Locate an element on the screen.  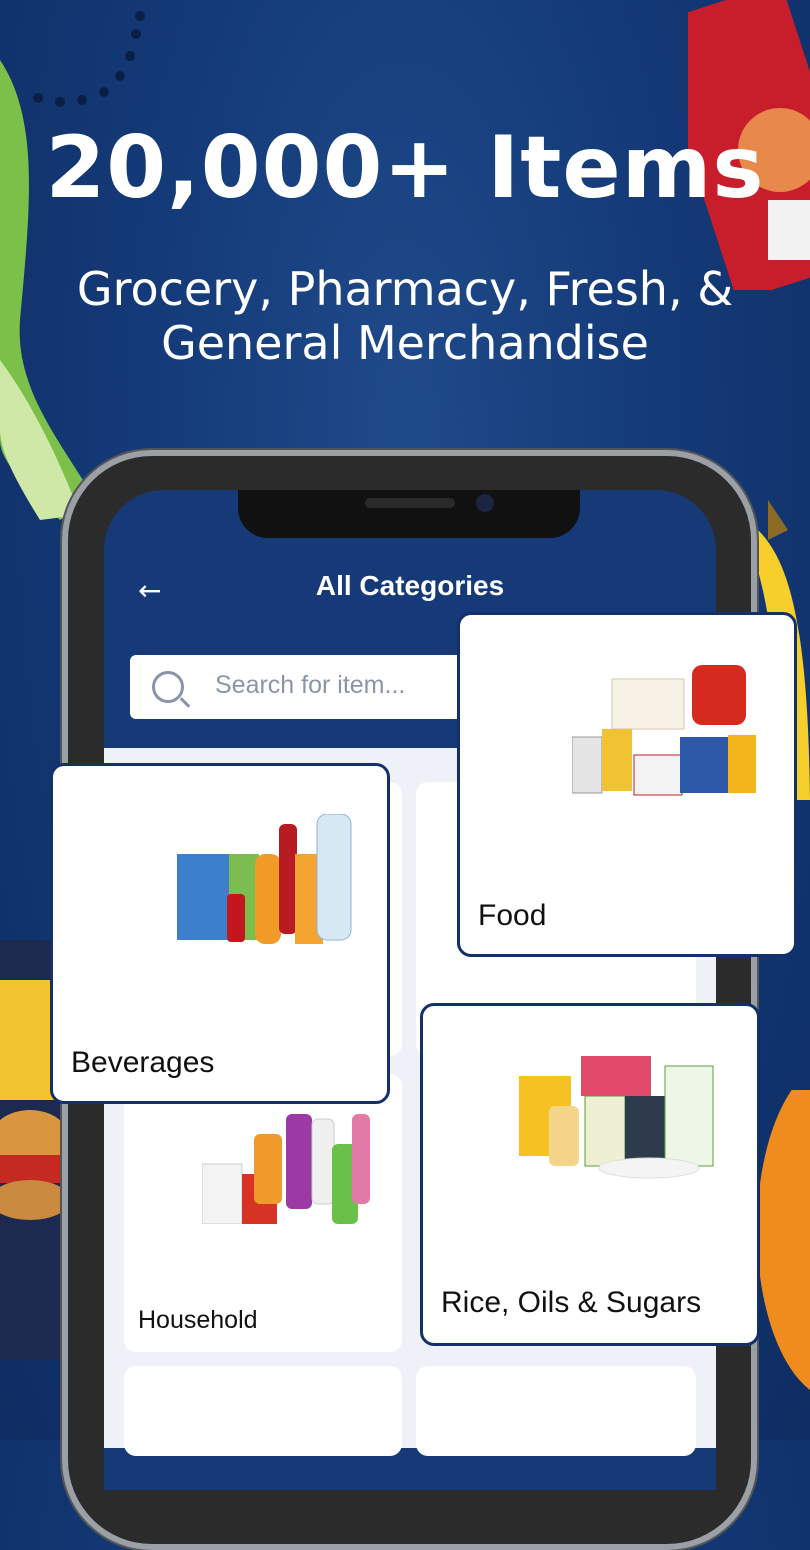
category-label: Beverages is located at coordinates (143, 1062).